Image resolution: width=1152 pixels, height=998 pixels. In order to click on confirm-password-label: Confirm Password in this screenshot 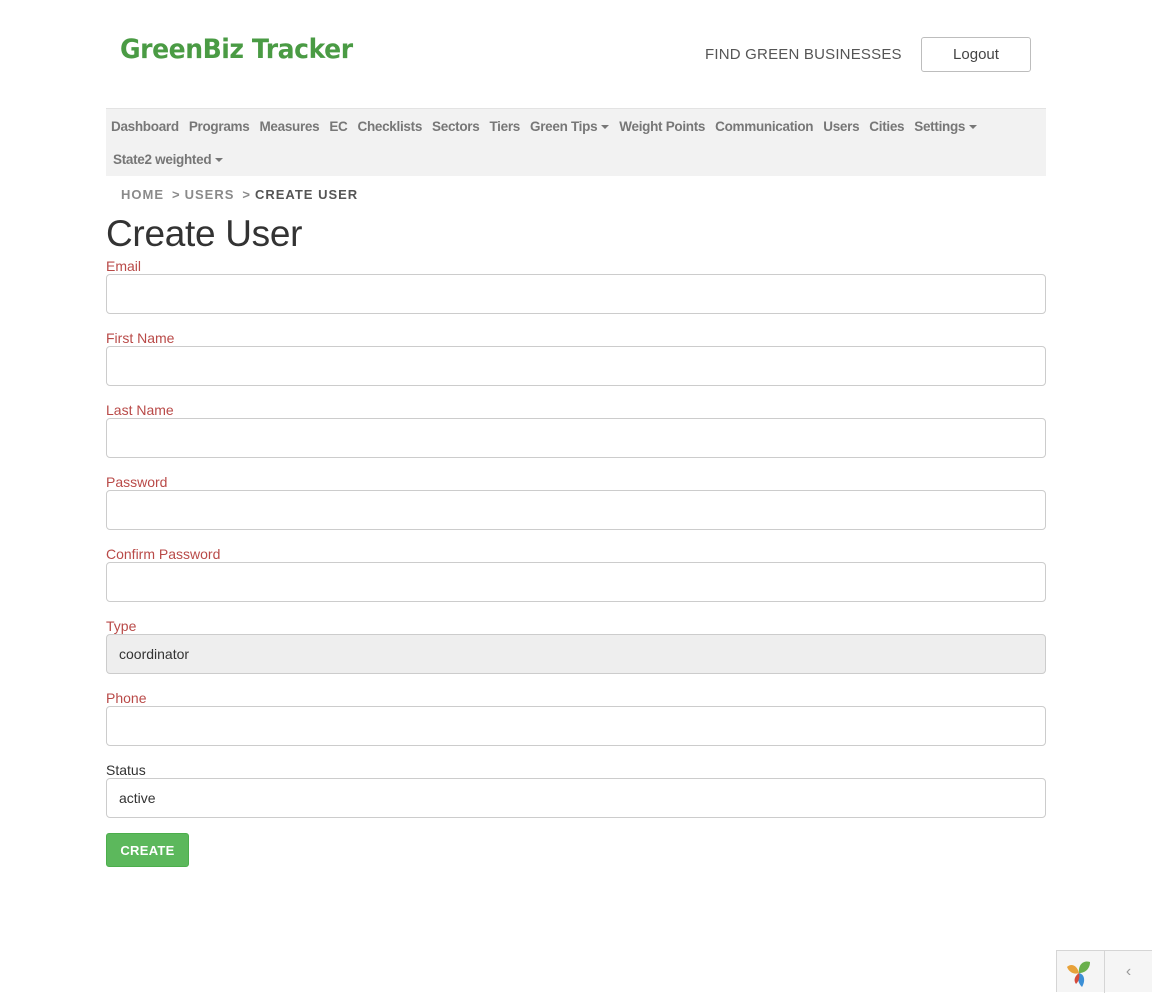, I will do `click(163, 554)`.